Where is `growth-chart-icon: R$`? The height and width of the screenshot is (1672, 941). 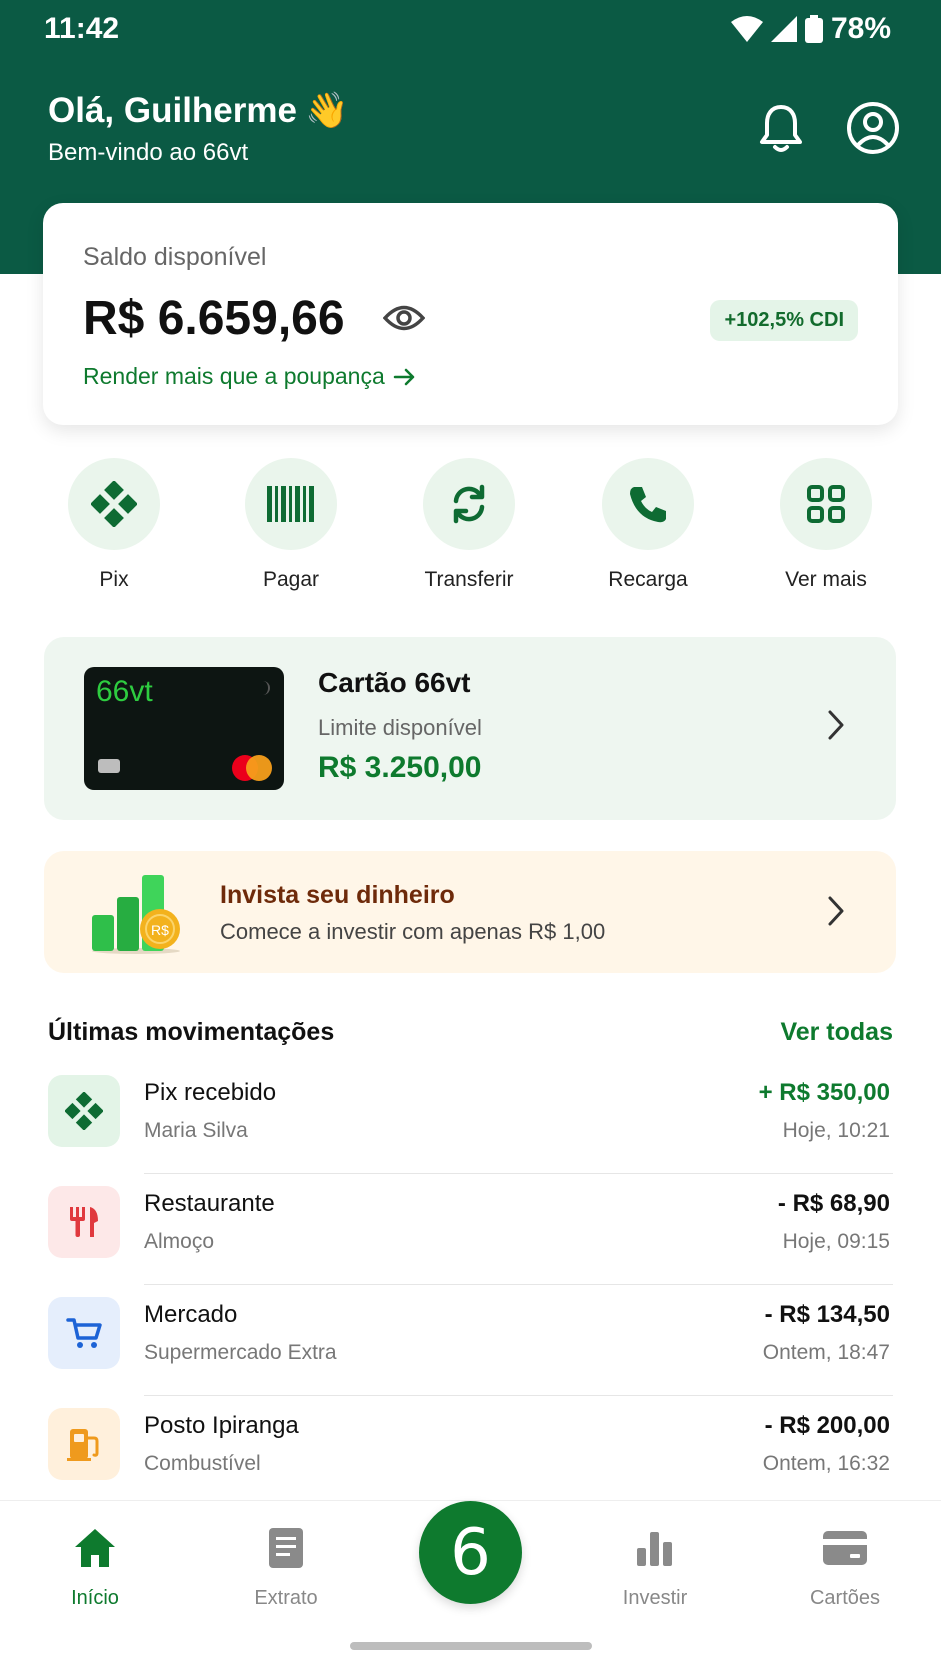
growth-chart-icon: R$ is located at coordinates (136, 914).